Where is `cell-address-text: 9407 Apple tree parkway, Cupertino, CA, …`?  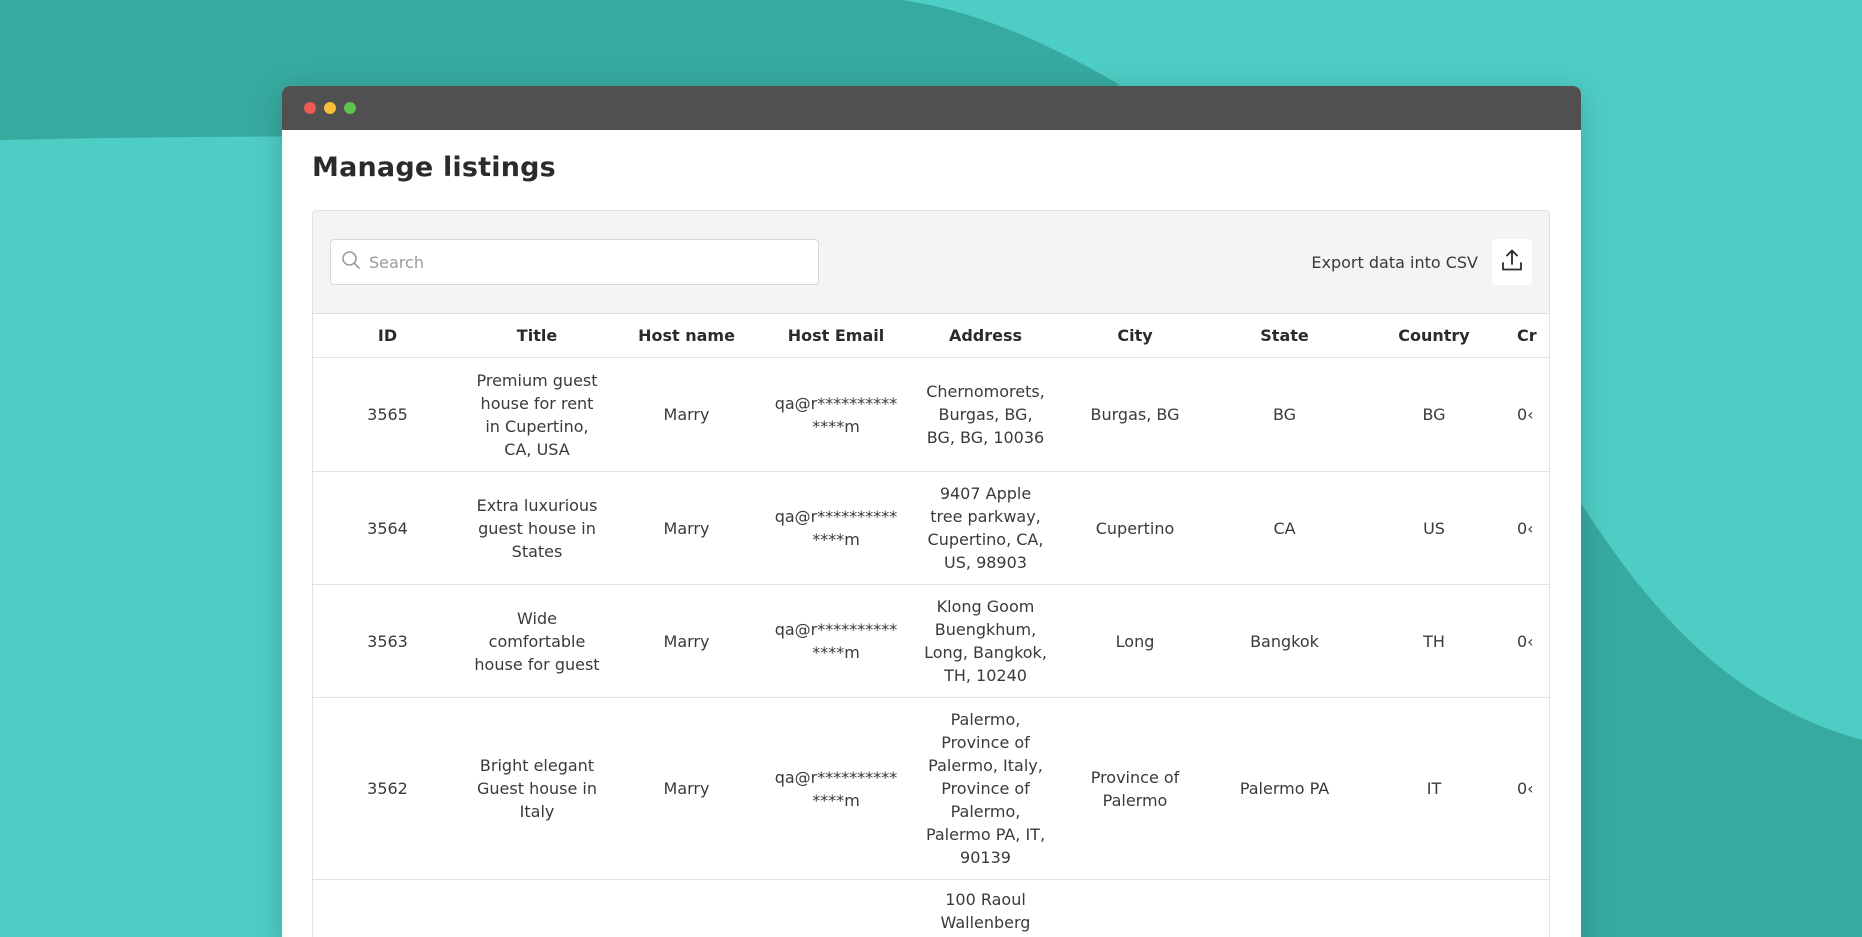
cell-address-text: 9407 Apple tree parkway, Cupertino, CA, … is located at coordinates (985, 528).